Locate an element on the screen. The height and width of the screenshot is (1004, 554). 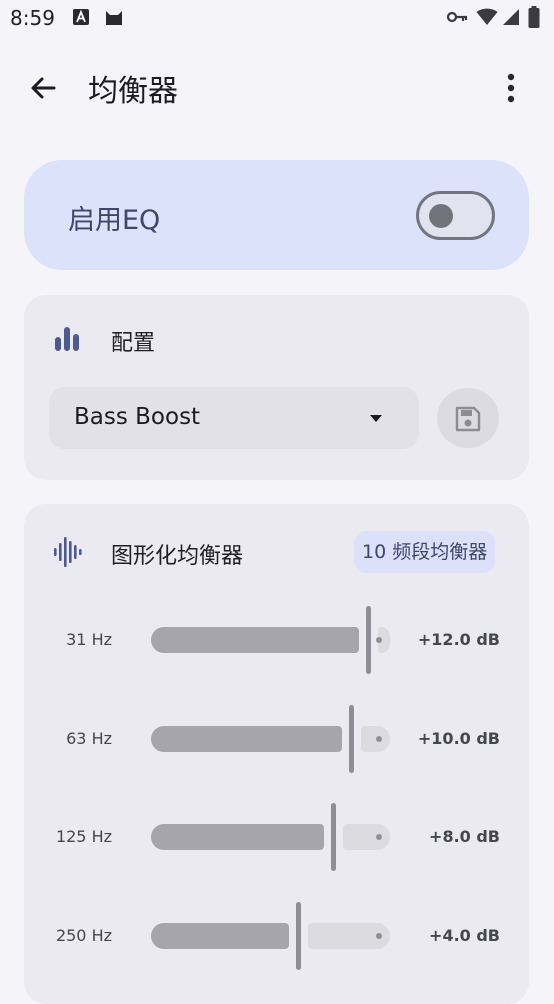
switch-knob is located at coordinates (441, 216).